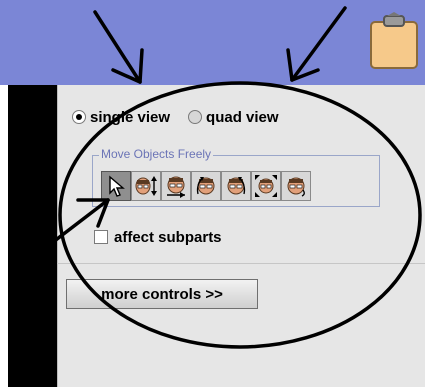  I want to click on affect-subparts-checkbox, so click(101, 237).